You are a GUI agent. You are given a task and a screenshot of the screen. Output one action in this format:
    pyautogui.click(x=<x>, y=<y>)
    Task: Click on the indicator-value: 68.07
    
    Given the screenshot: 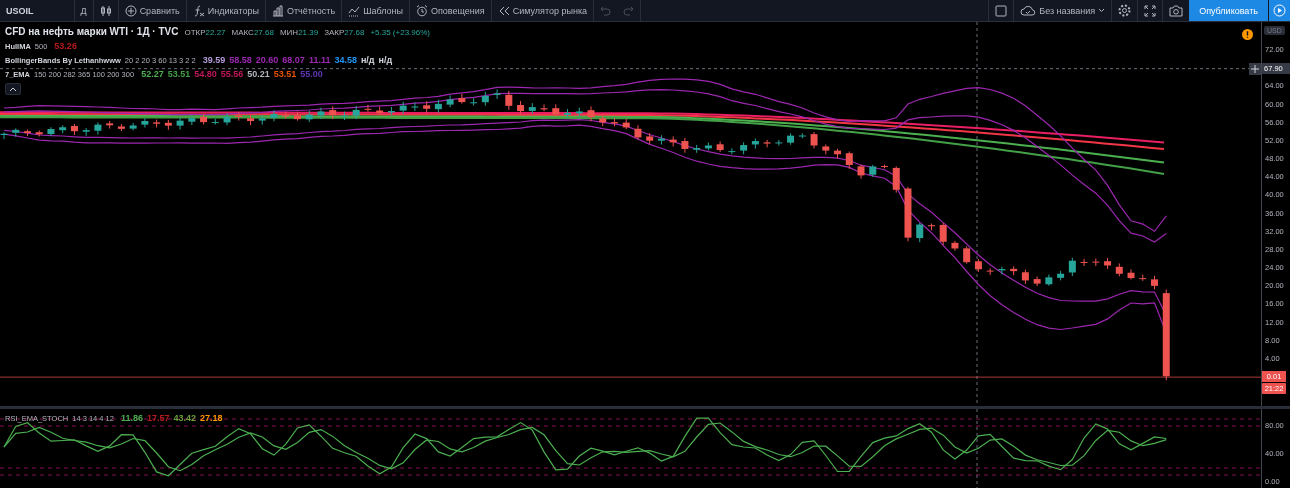 What is the action you would take?
    pyautogui.click(x=293, y=60)
    